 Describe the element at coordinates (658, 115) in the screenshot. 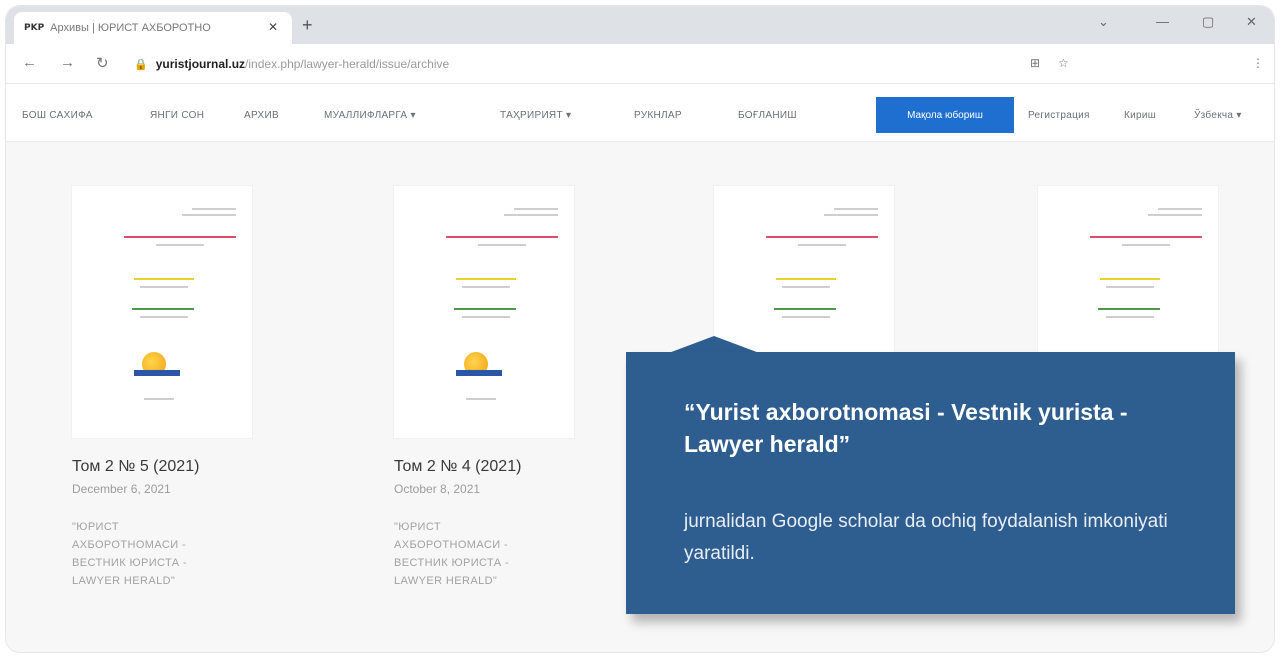

I see `nav-sections: РУКНЛАР` at that location.